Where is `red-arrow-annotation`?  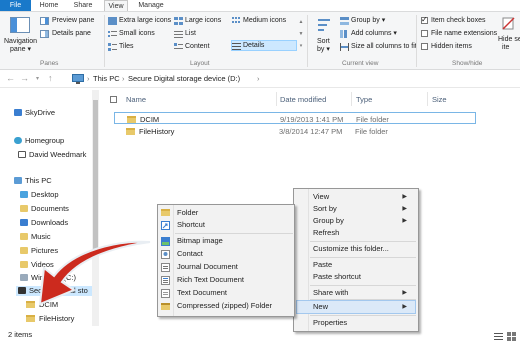
red-arrow-annotation is located at coordinates (94, 273).